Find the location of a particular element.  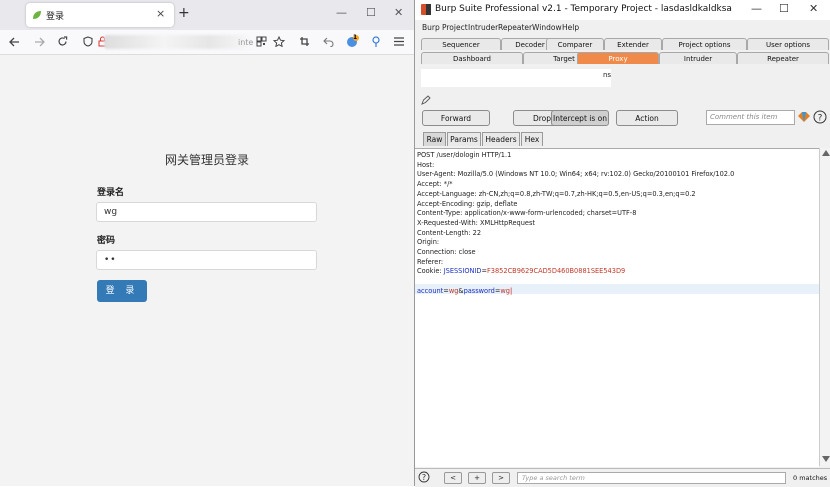

comment-input: Comment this item is located at coordinates (750, 117).